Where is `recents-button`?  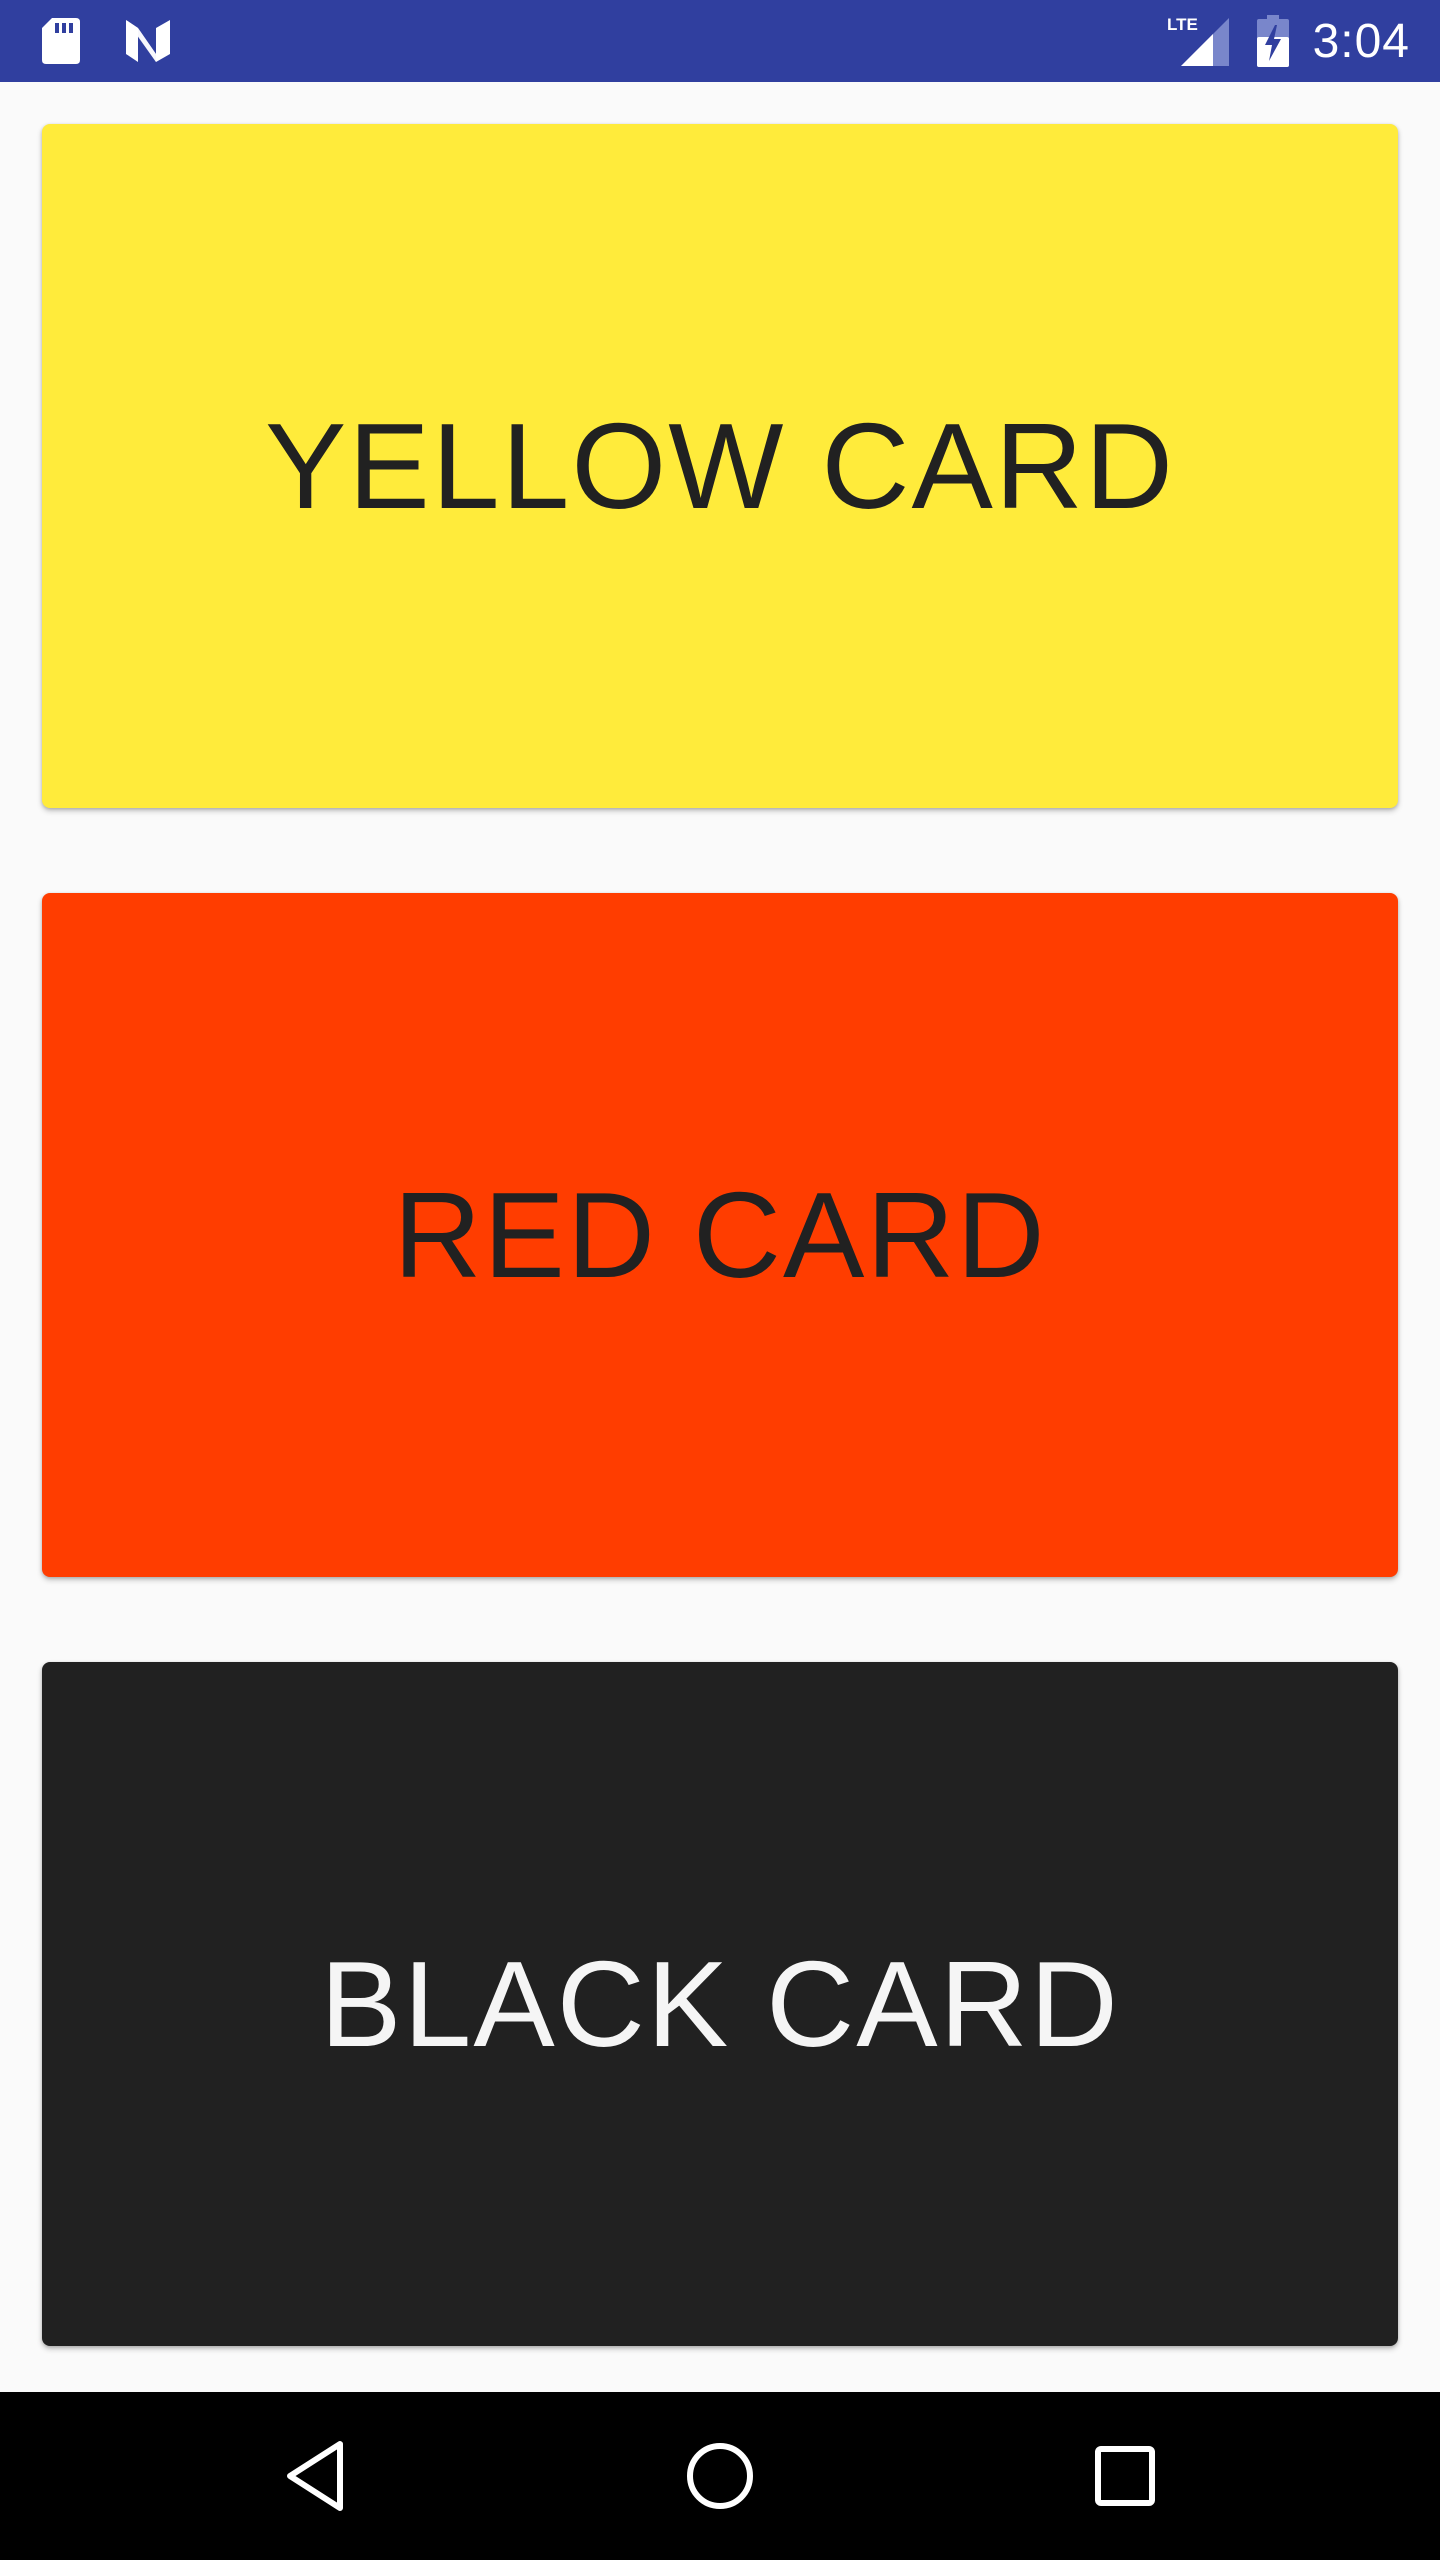
recents-button is located at coordinates (1125, 2476).